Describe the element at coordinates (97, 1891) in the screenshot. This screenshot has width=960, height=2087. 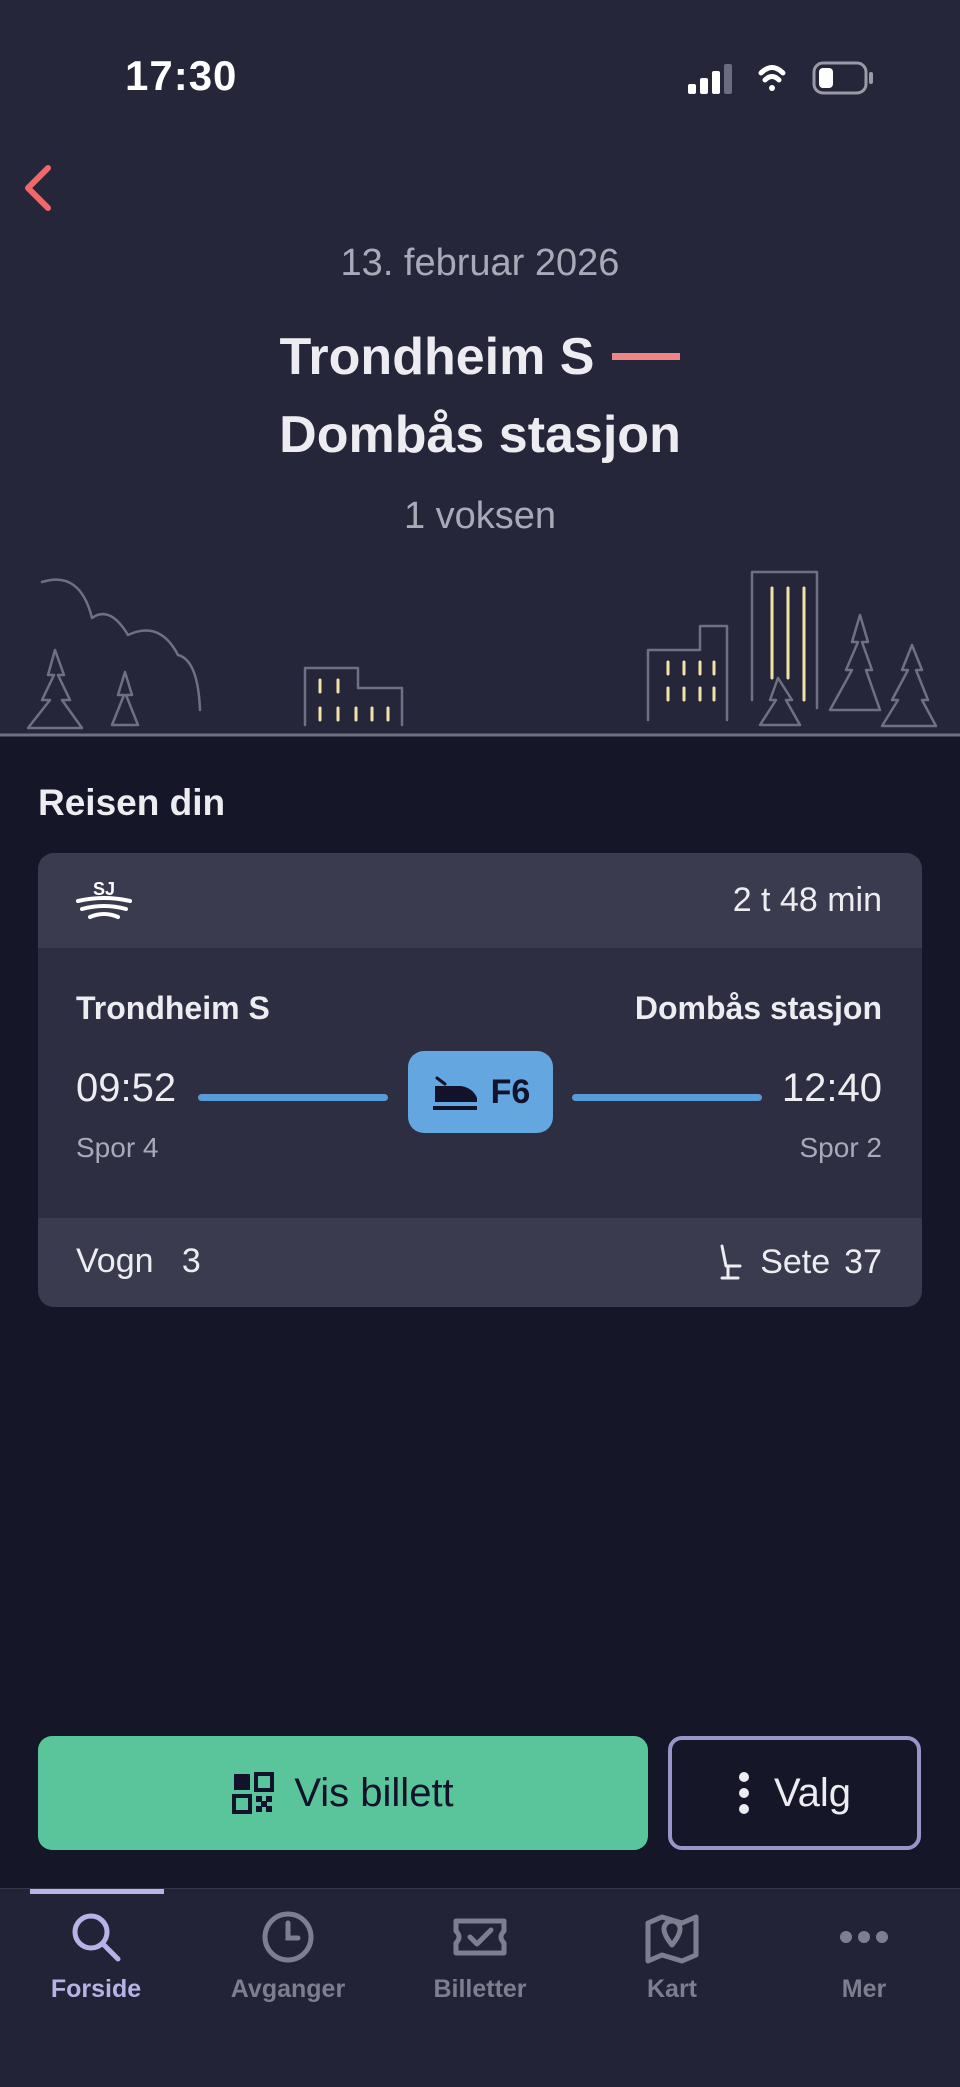
I see `active-tab-indicator` at that location.